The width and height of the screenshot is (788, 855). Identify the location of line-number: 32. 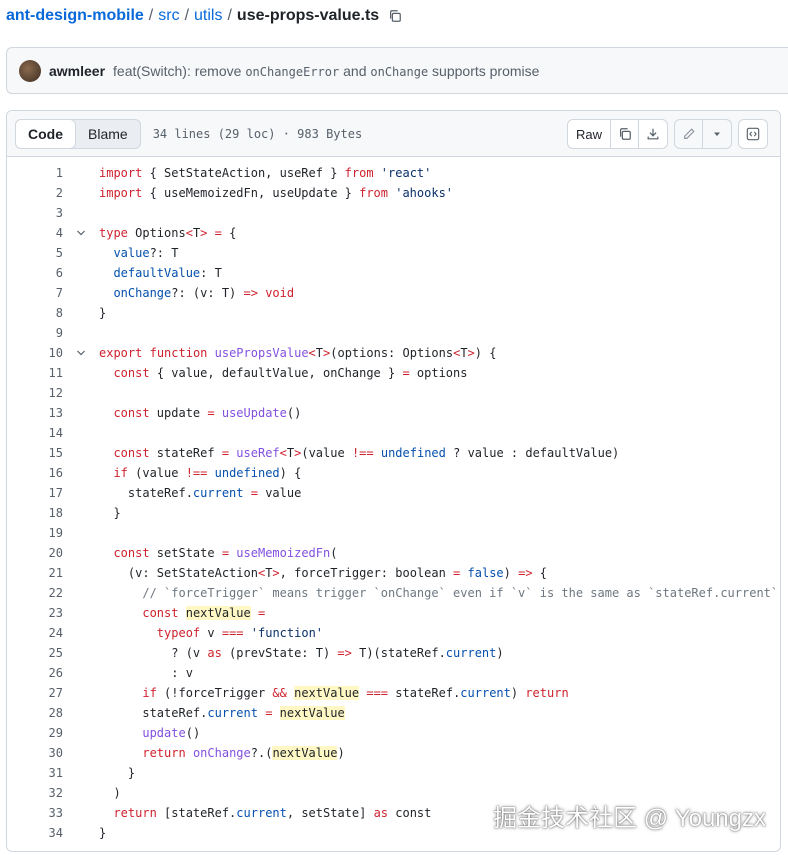
(35, 793).